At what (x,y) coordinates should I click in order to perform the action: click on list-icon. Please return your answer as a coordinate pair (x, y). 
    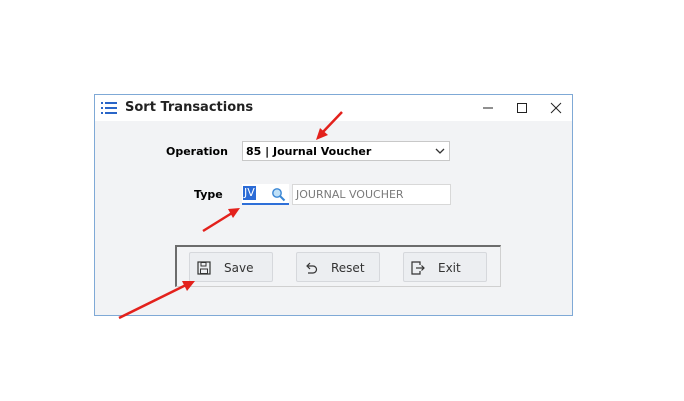
    Looking at the image, I should click on (109, 108).